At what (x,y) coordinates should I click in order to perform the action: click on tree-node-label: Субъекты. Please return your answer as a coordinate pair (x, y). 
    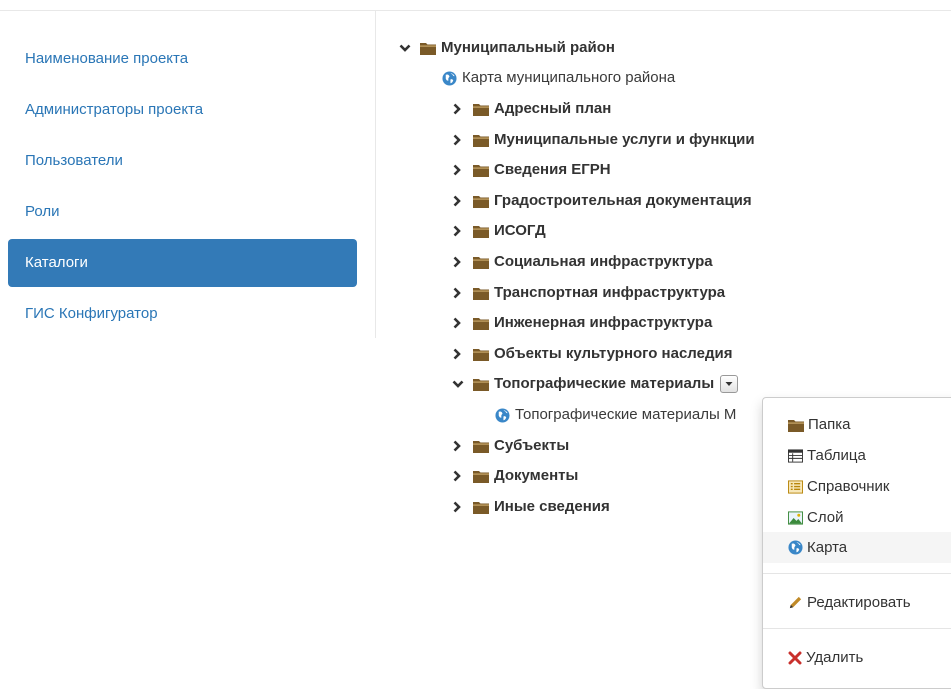
    Looking at the image, I should click on (532, 445).